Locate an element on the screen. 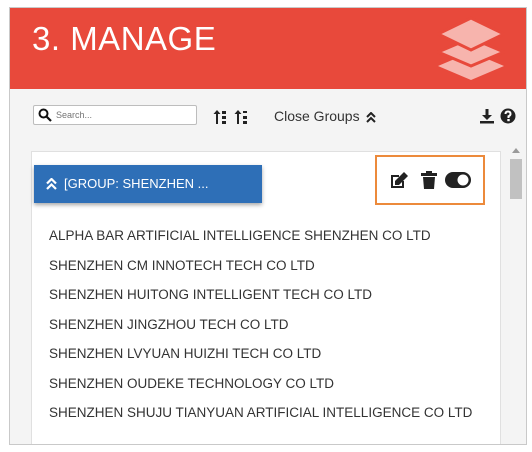 This screenshot has width=532, height=452. toggle-icon is located at coordinates (458, 180).